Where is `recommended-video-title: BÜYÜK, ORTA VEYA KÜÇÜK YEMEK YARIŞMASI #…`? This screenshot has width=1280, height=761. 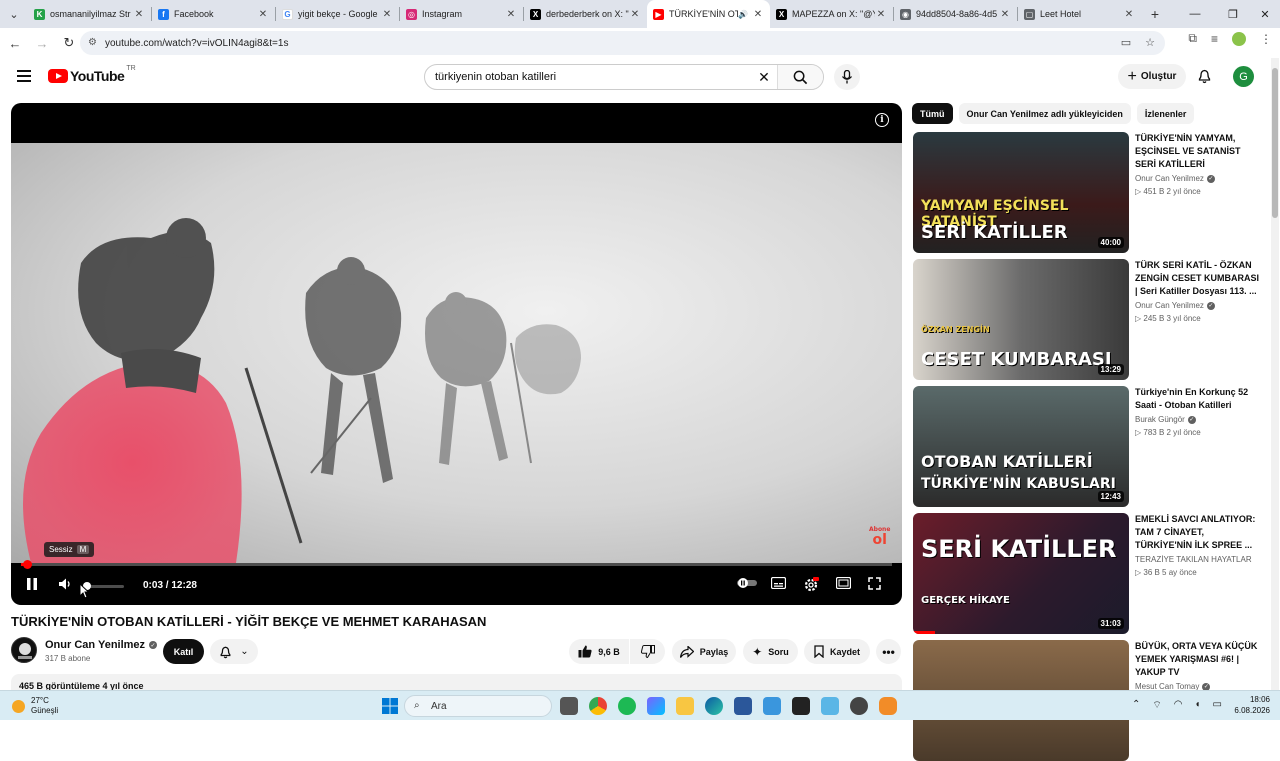
recommended-video-title: BÜYÜK, ORTA VEYA KÜÇÜK YEMEK YARIŞMASI #… is located at coordinates (1197, 659).